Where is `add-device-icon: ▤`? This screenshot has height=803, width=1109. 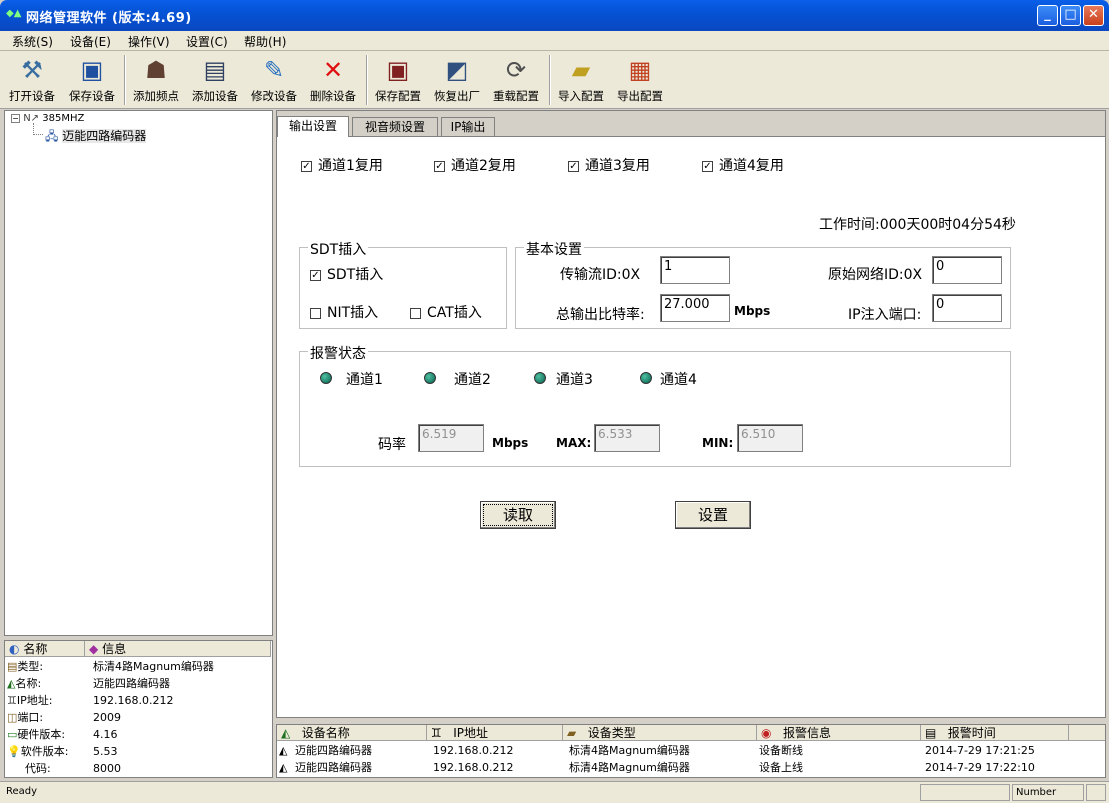 add-device-icon: ▤ is located at coordinates (215, 70).